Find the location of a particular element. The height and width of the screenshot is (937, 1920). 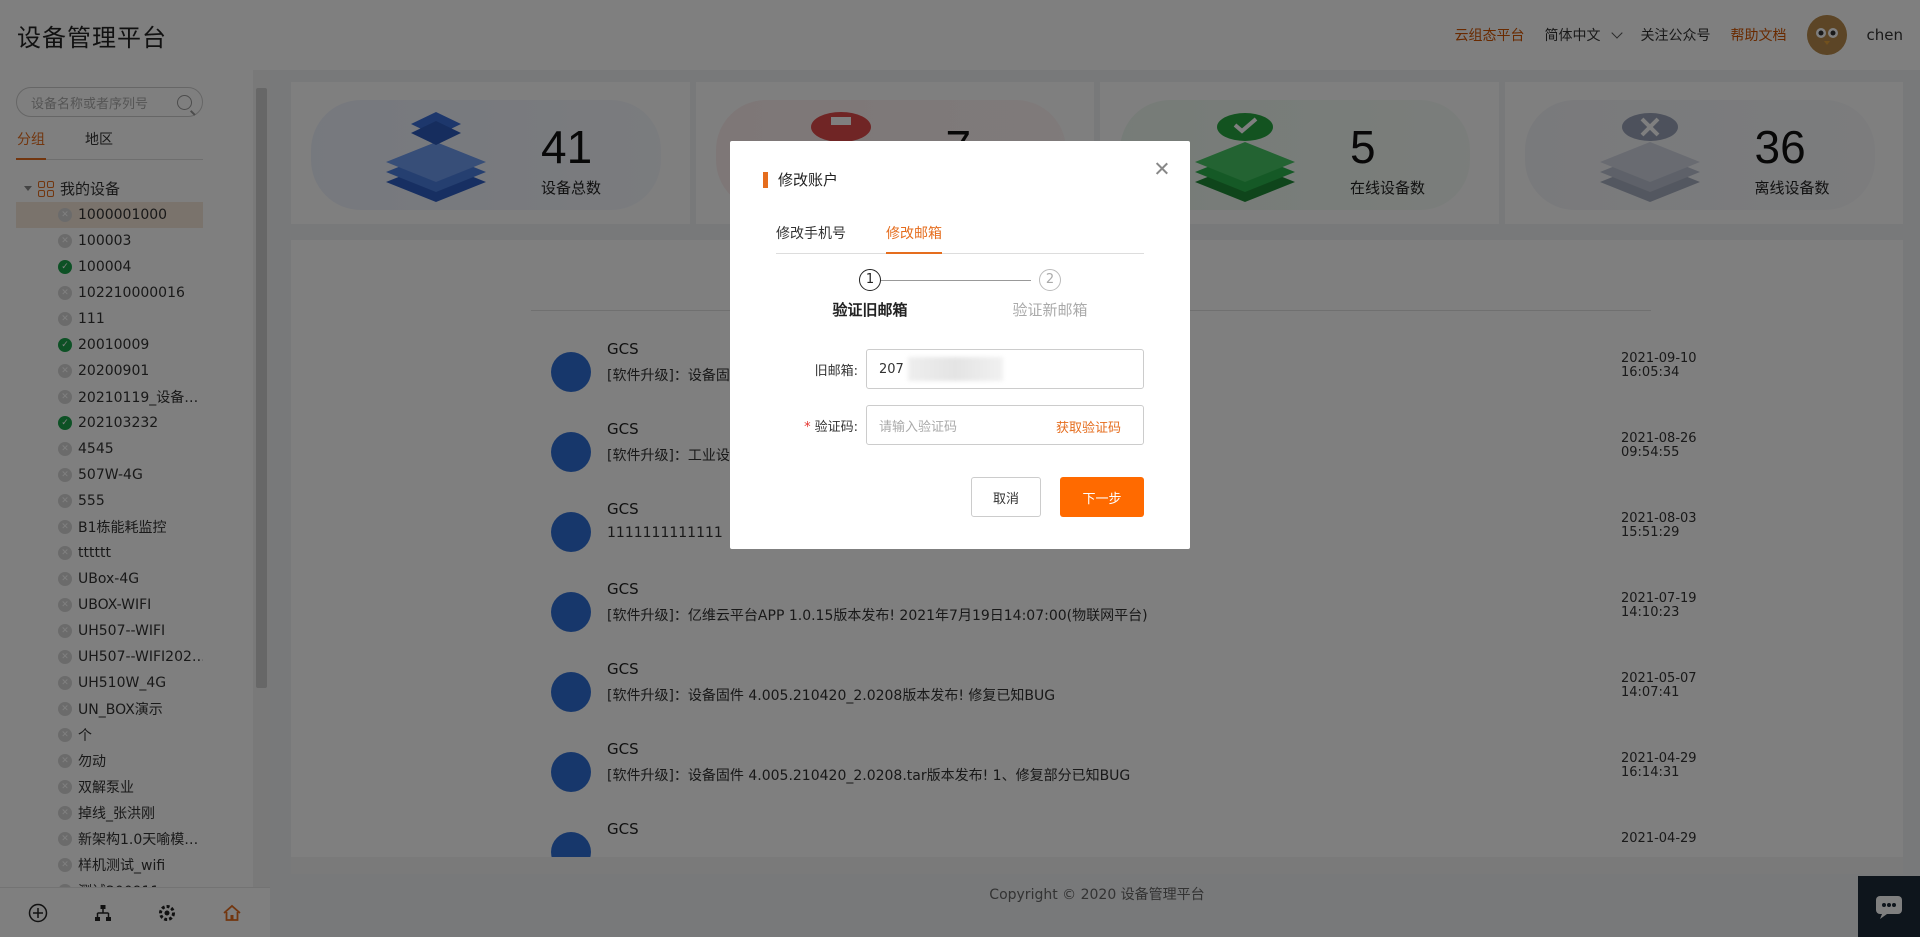

cancel-button: 取消 is located at coordinates (1006, 497).